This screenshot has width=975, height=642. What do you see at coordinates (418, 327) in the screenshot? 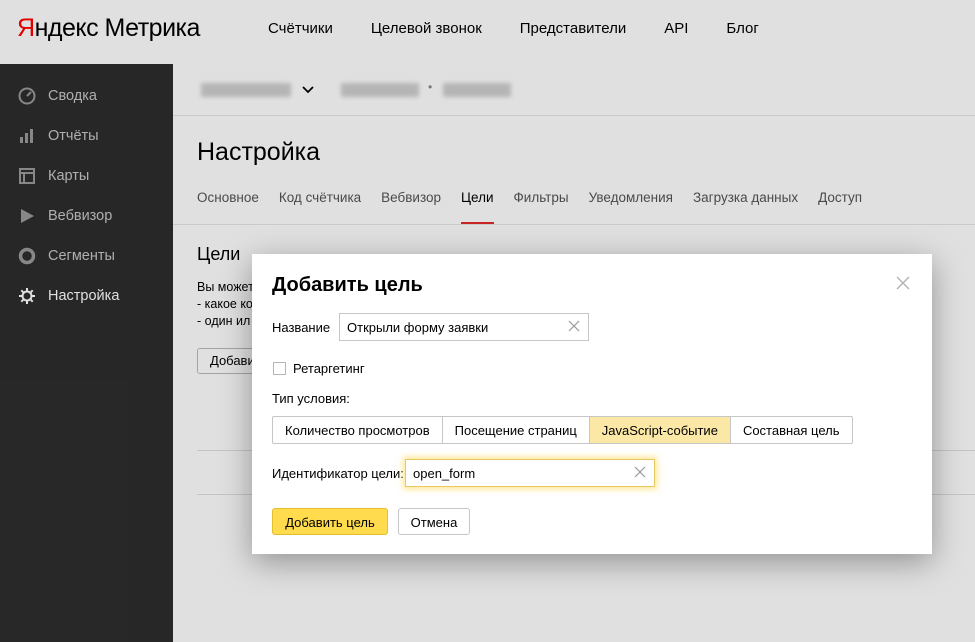
I see `goal-name-value: Открыли форму заявки` at bounding box center [418, 327].